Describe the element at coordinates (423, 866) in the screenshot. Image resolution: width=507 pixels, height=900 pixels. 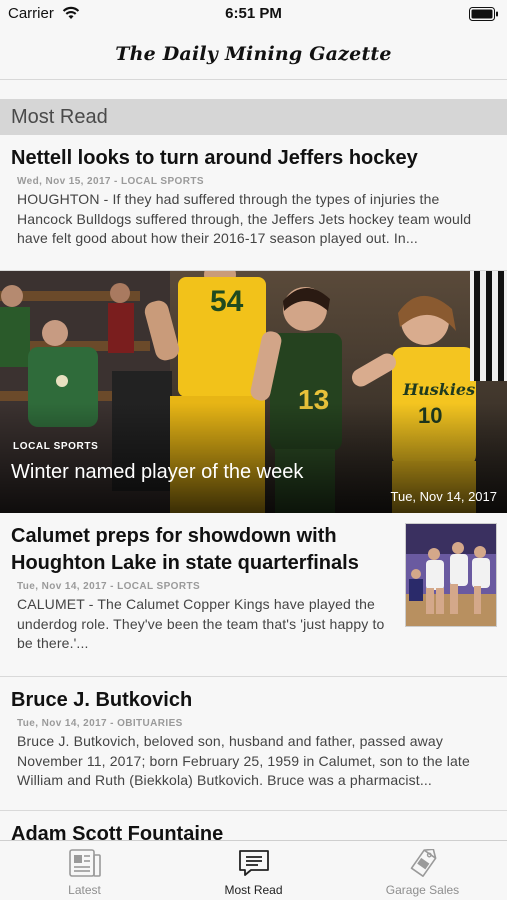
I see `price-tag-icon` at that location.